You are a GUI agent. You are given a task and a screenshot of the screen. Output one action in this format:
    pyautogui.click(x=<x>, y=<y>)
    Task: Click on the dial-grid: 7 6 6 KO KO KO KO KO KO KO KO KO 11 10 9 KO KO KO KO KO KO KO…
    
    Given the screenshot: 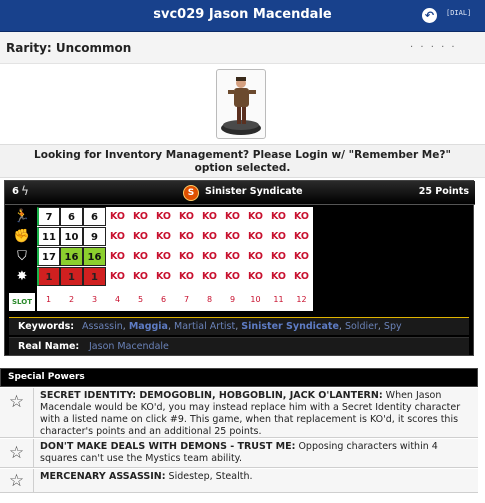 What is the action you would take?
    pyautogui.click(x=175, y=259)
    